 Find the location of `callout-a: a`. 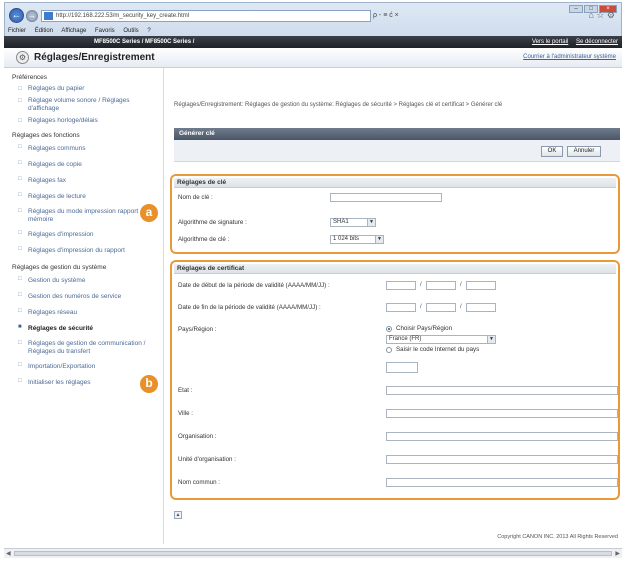

callout-a: a is located at coordinates (149, 213).